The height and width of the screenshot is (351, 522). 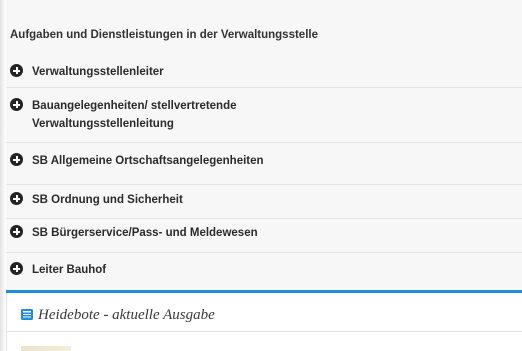 What do you see at coordinates (126, 315) in the screenshot?
I see `news-box-title: Heidebote - aktuelle Ausgabe` at bounding box center [126, 315].